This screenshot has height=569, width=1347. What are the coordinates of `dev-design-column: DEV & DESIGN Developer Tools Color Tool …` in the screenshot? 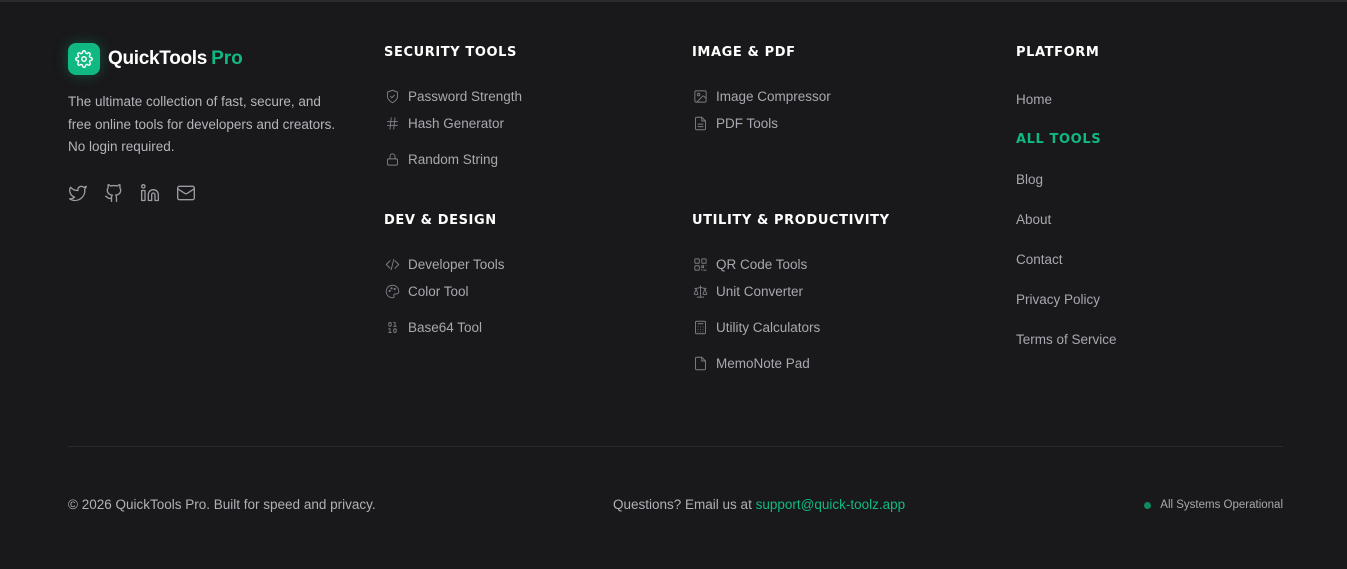 It's located at (444, 278).